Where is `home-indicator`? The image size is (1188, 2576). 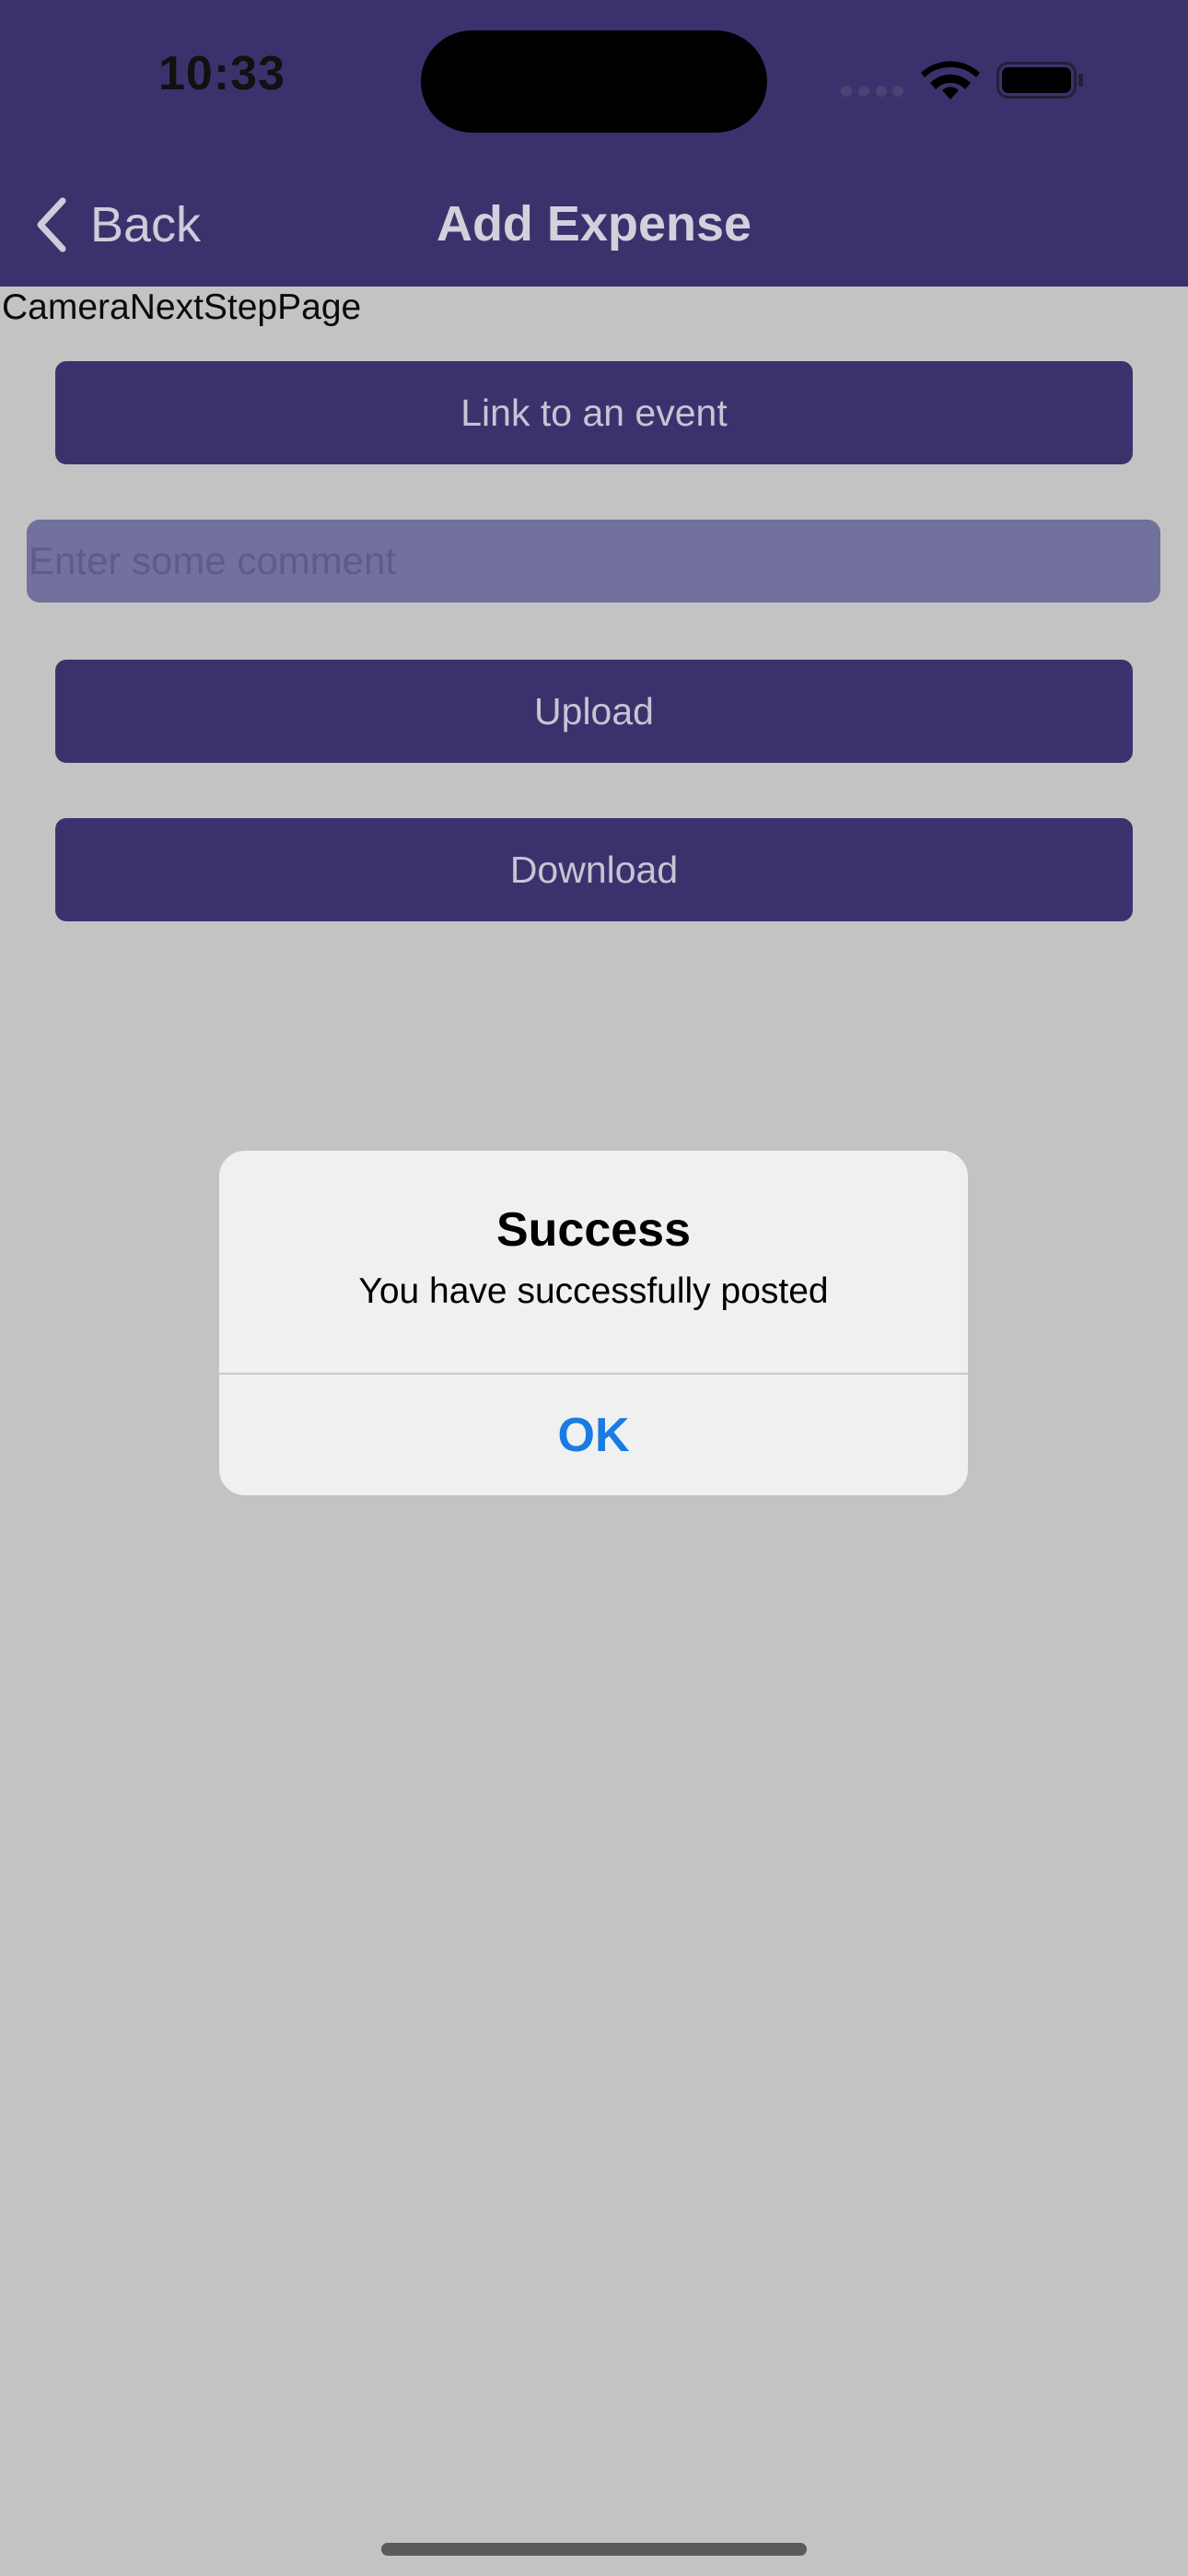
home-indicator is located at coordinates (594, 2549).